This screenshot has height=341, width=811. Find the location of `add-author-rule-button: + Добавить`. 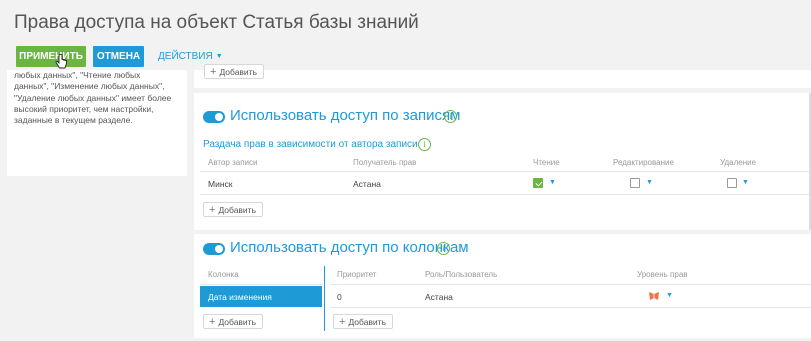

add-author-rule-button: + Добавить is located at coordinates (233, 209).